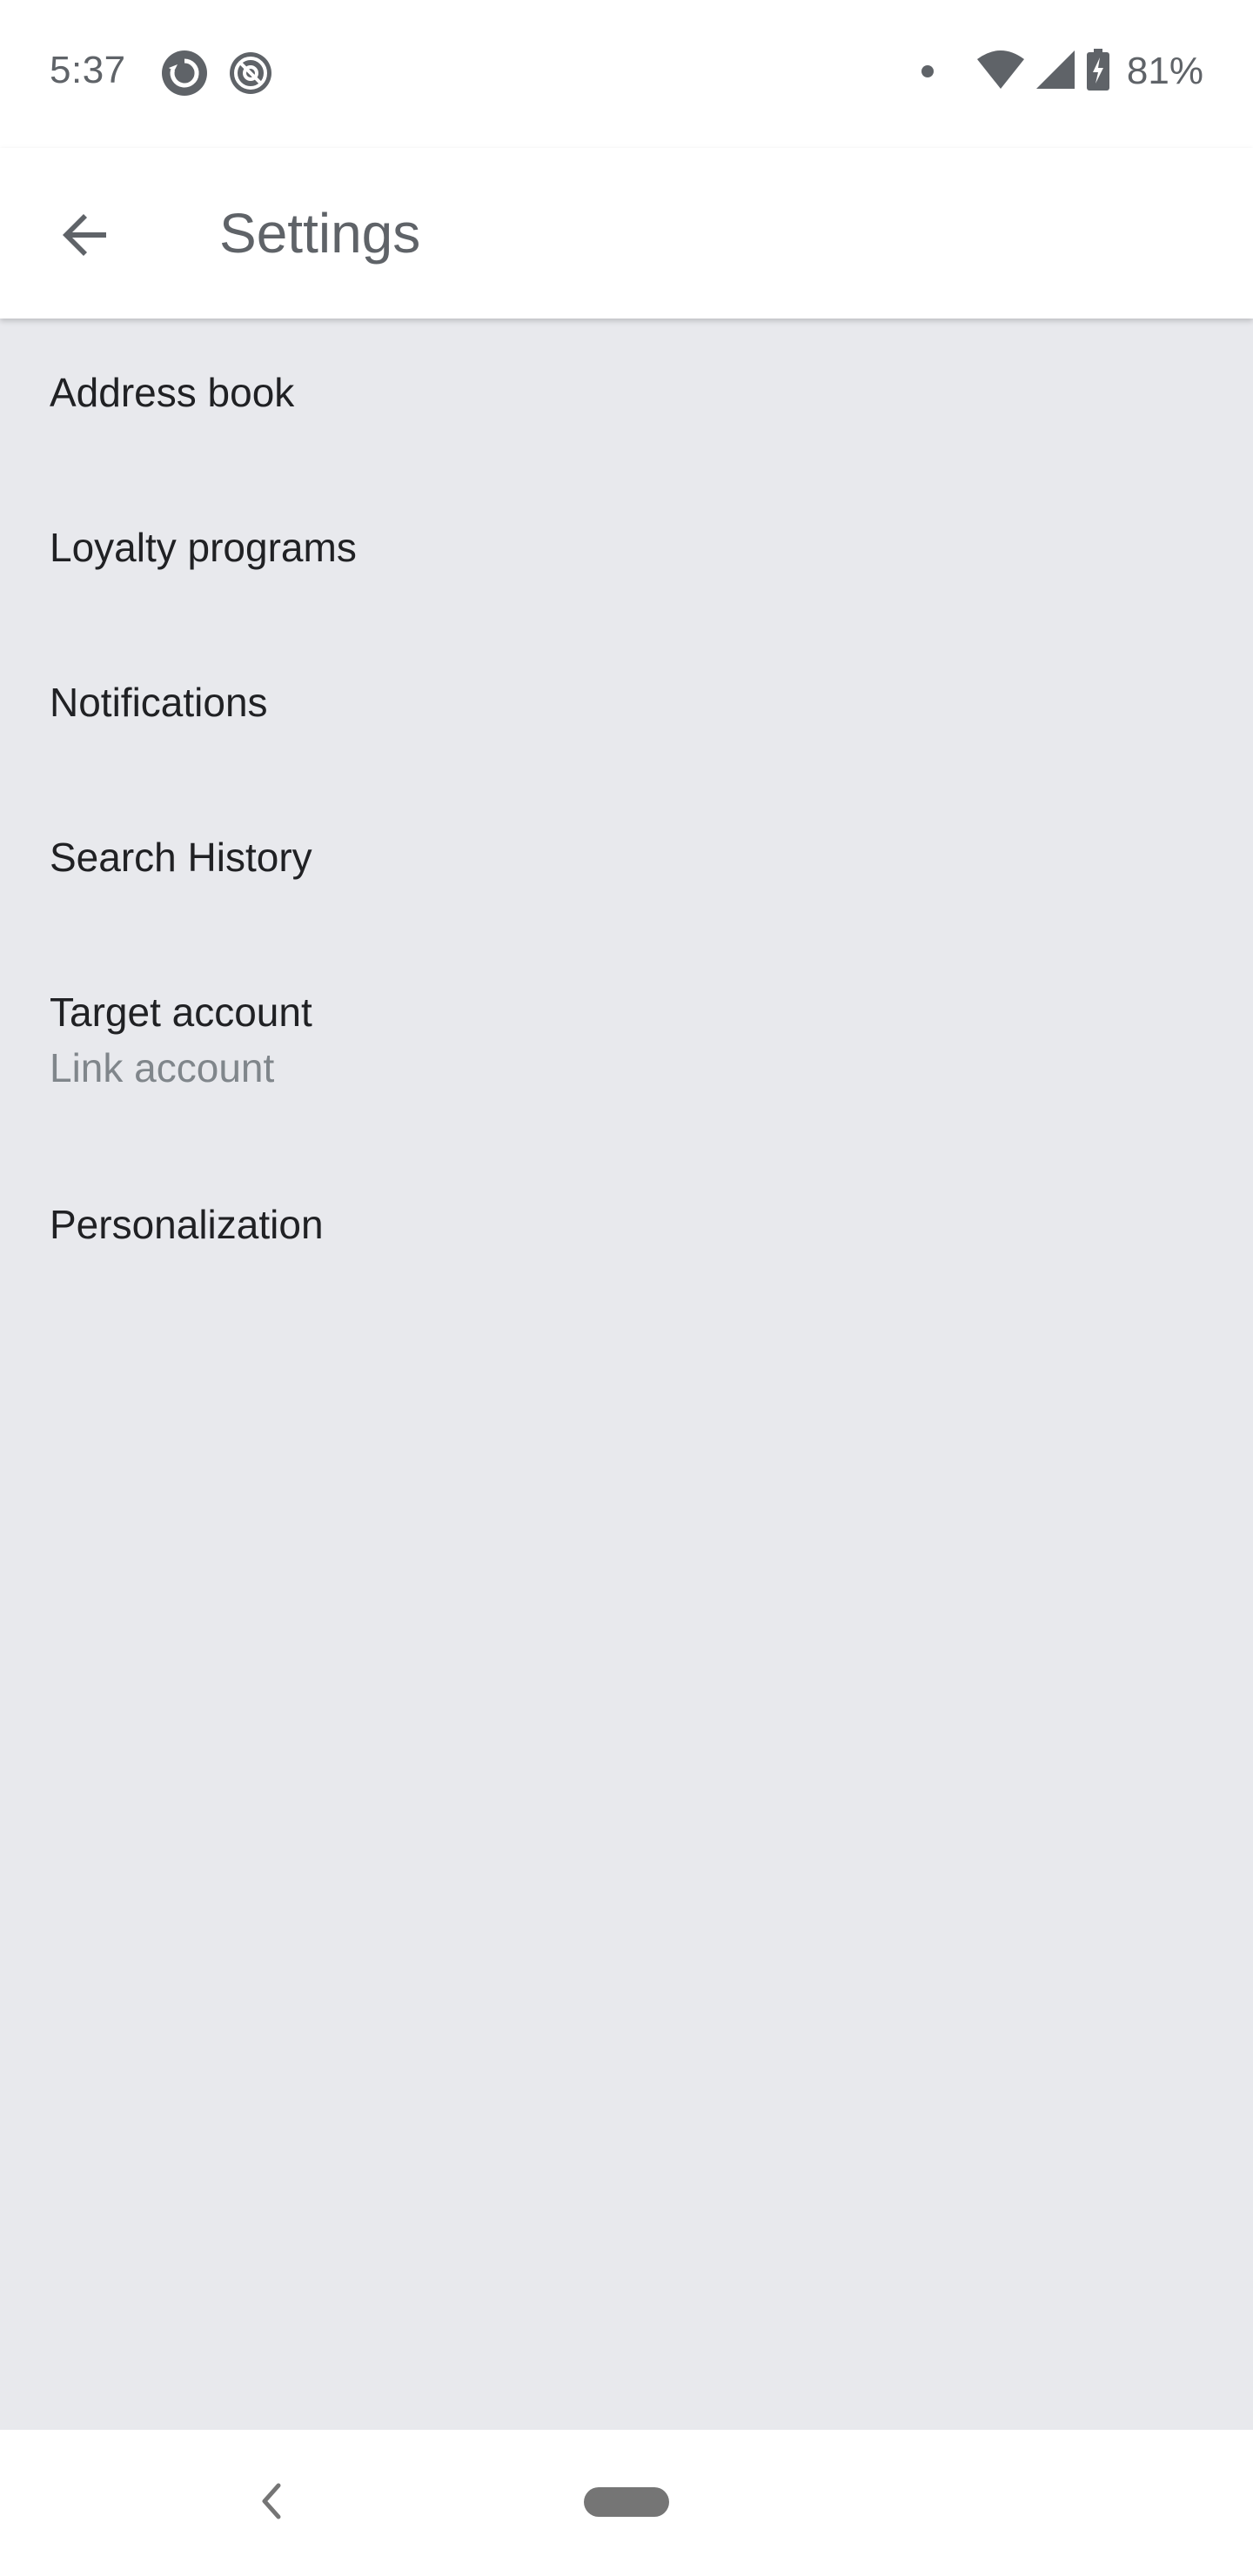 Image resolution: width=1253 pixels, height=2576 pixels. What do you see at coordinates (320, 234) in the screenshot?
I see `page-title: Settings` at bounding box center [320, 234].